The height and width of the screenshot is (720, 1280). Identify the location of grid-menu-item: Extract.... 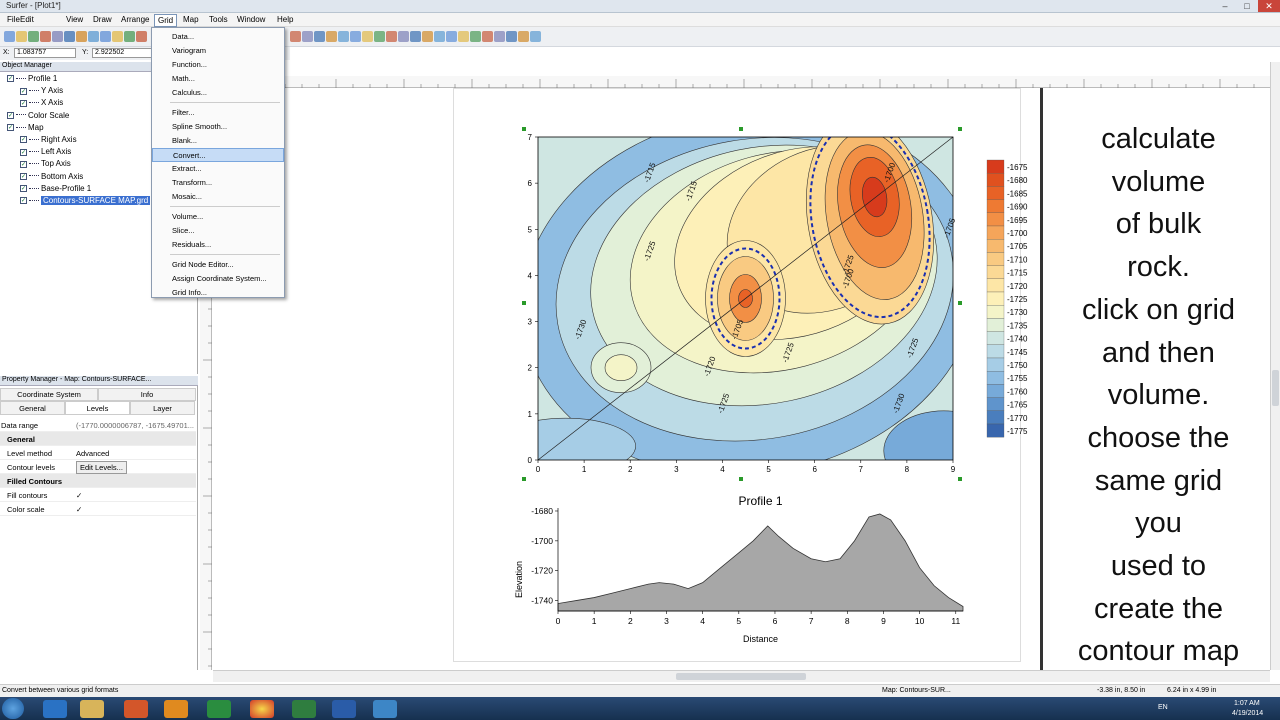
(218, 169).